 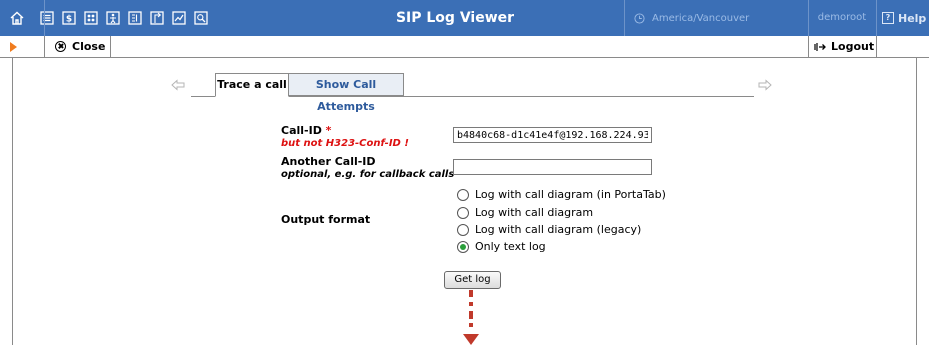 I want to click on logout-button: Logout, so click(x=844, y=46).